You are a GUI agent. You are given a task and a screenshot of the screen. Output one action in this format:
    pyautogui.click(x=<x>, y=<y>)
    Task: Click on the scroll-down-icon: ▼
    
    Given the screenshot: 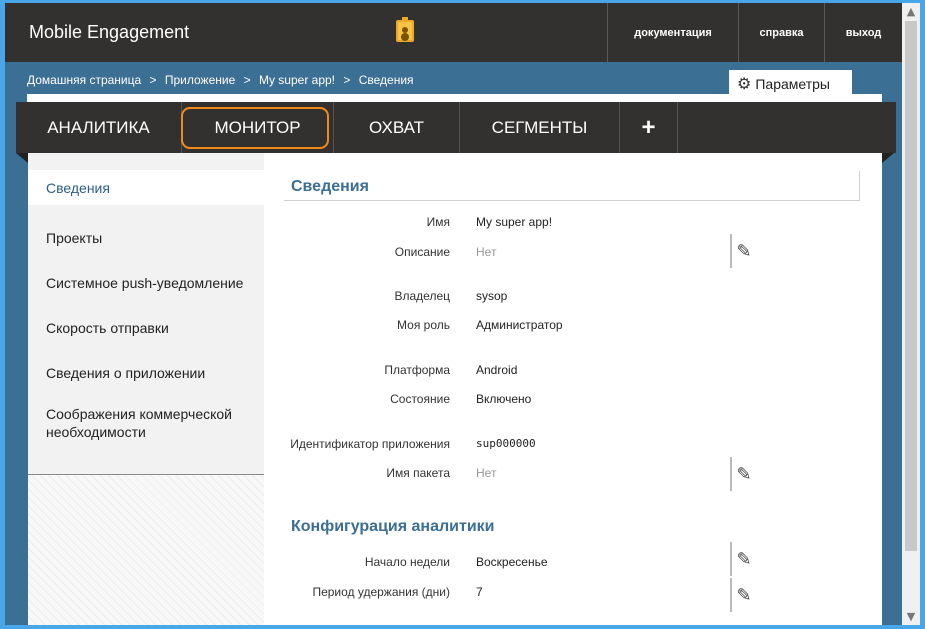 What is the action you would take?
    pyautogui.click(x=911, y=616)
    